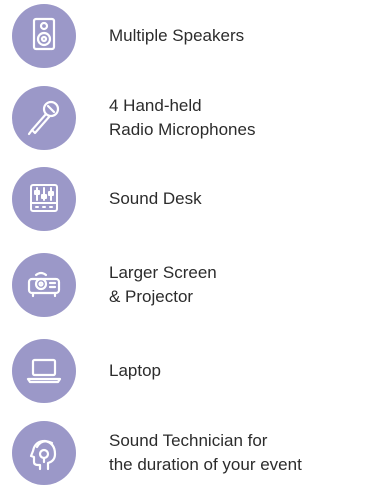 This screenshot has width=365, height=485. Describe the element at coordinates (44, 199) in the screenshot. I see `sound-desk-icon` at that location.